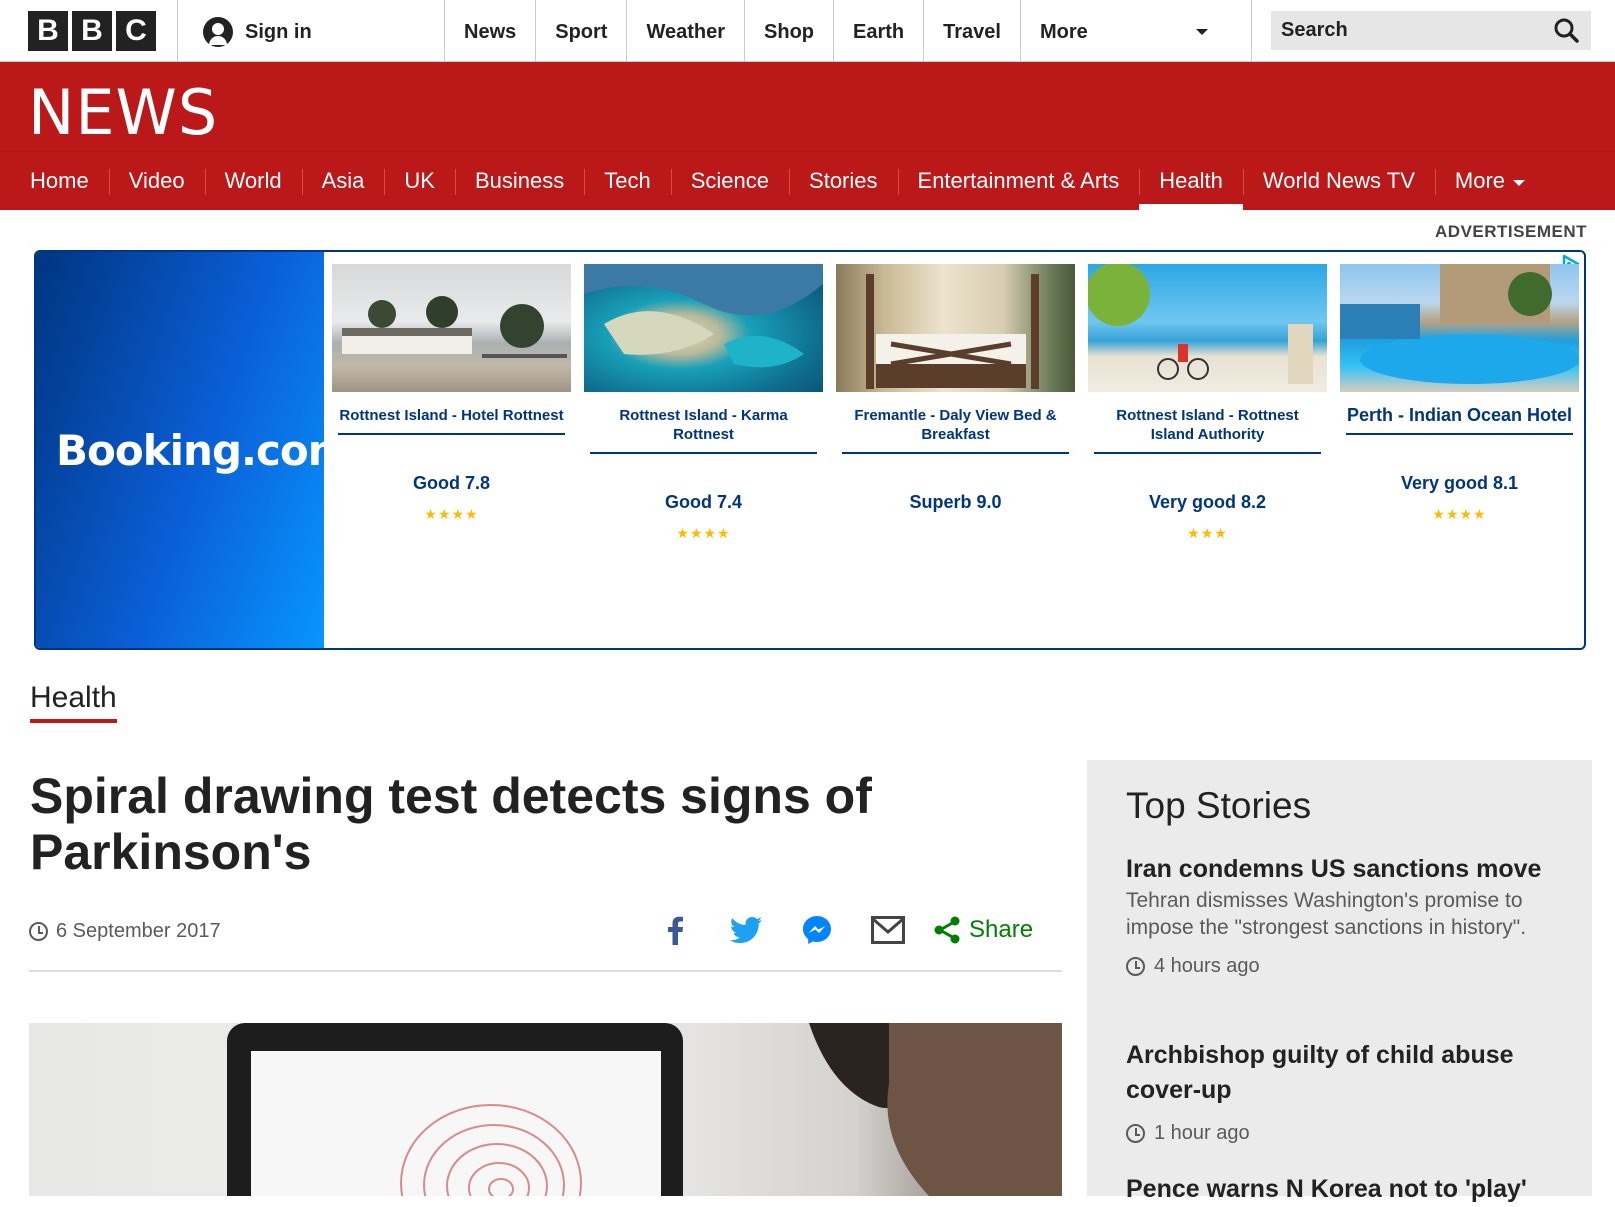 The width and height of the screenshot is (1615, 1207). What do you see at coordinates (1019, 181) in the screenshot?
I see `news-nav-entertainment-arts: Entertainment & Arts` at bounding box center [1019, 181].